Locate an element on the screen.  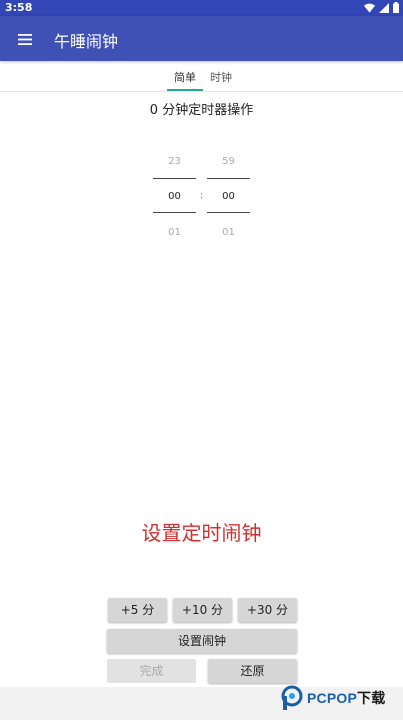
done-button: 完成 is located at coordinates (151, 671).